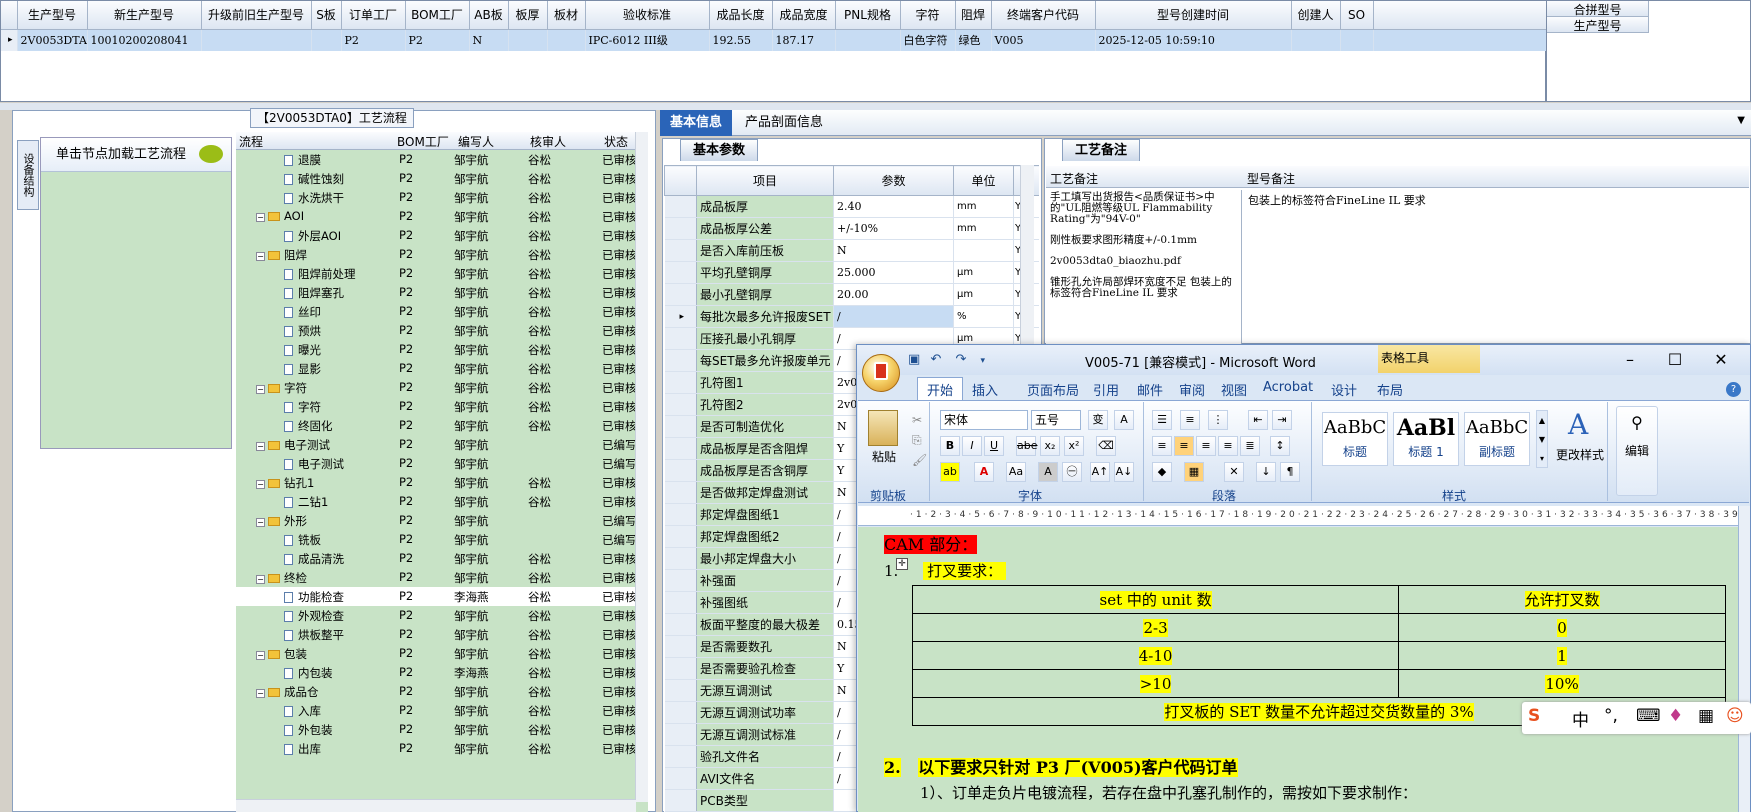 This screenshot has width=1751, height=812. I want to click on model-notes-text: 包装上的标签符合FineLine IL 要求, so click(1489, 267).